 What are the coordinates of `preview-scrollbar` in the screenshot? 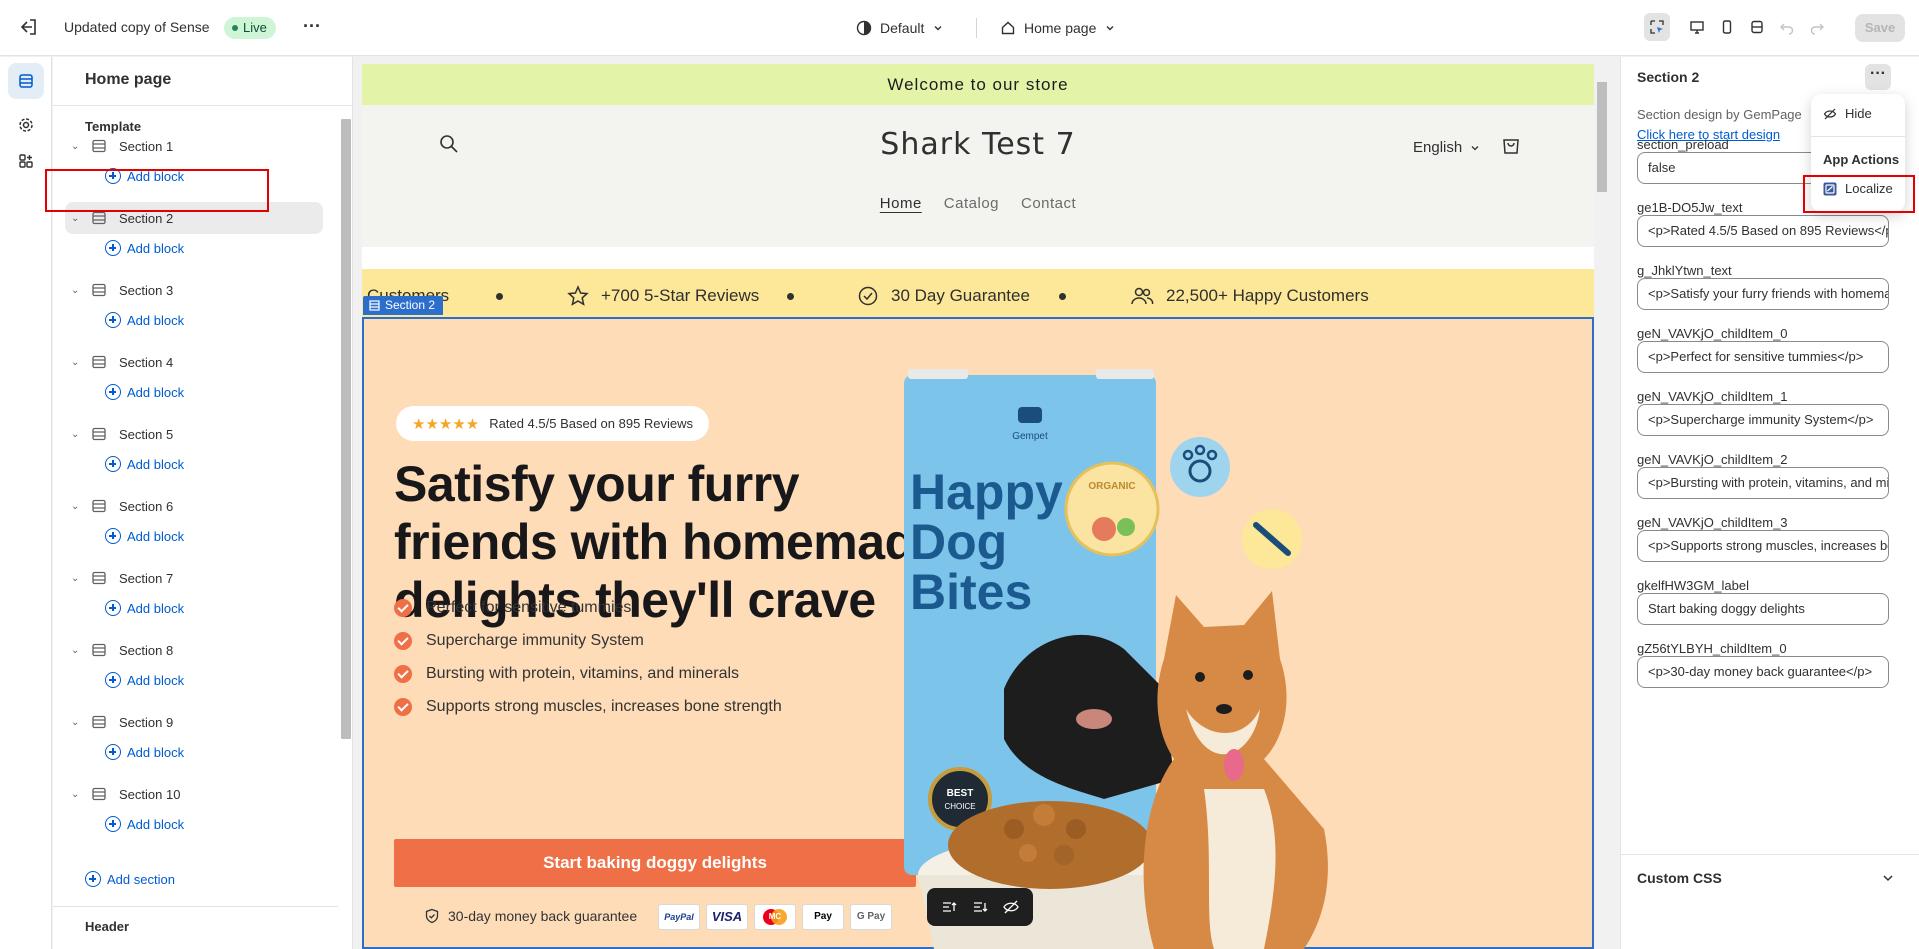 It's located at (1602, 506).